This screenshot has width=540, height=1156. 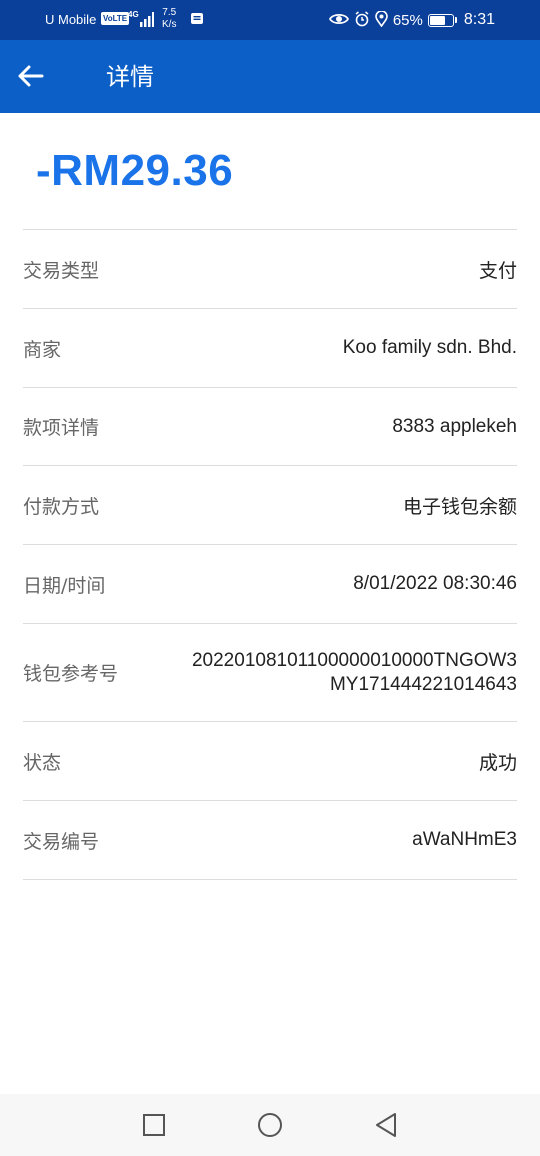 I want to click on nav-back-button, so click(x=386, y=1125).